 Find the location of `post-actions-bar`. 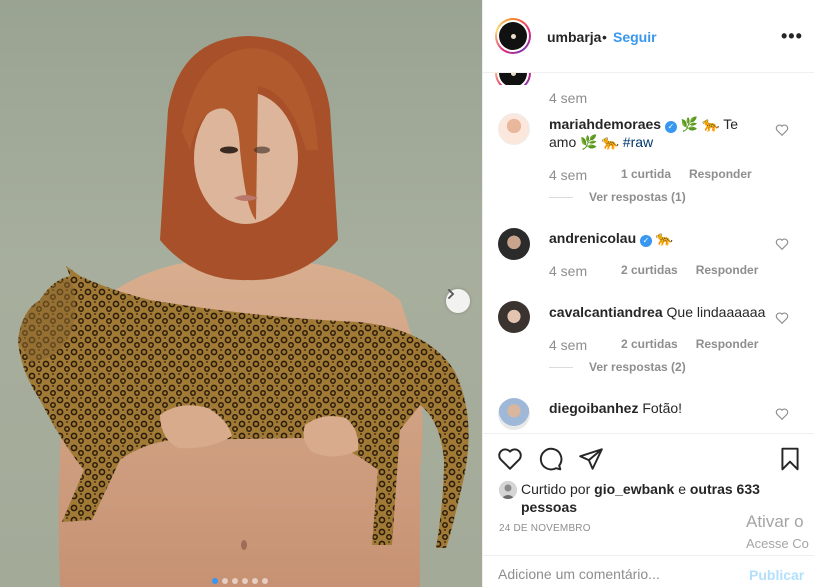

post-actions-bar is located at coordinates (648, 458).